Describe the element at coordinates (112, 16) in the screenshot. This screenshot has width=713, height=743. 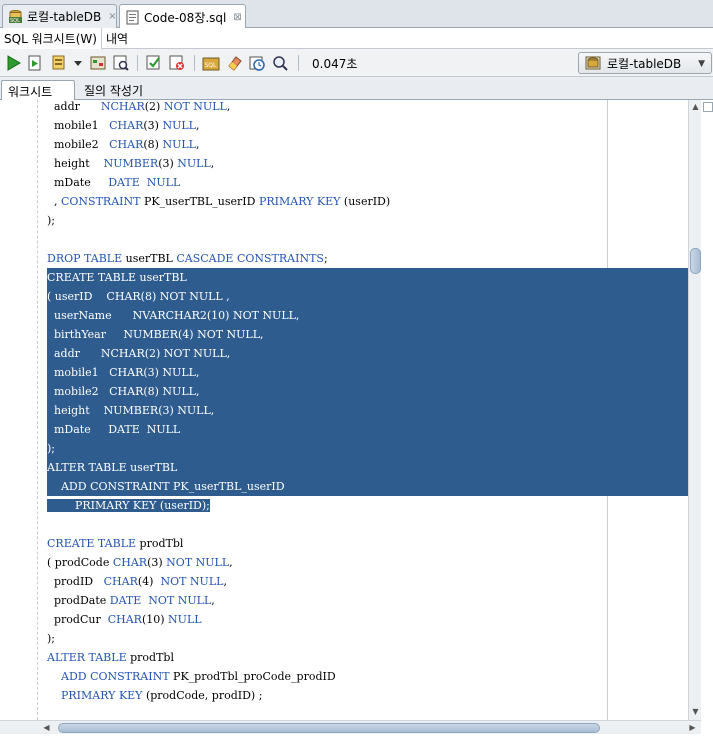
I see `close-icon: ×` at that location.